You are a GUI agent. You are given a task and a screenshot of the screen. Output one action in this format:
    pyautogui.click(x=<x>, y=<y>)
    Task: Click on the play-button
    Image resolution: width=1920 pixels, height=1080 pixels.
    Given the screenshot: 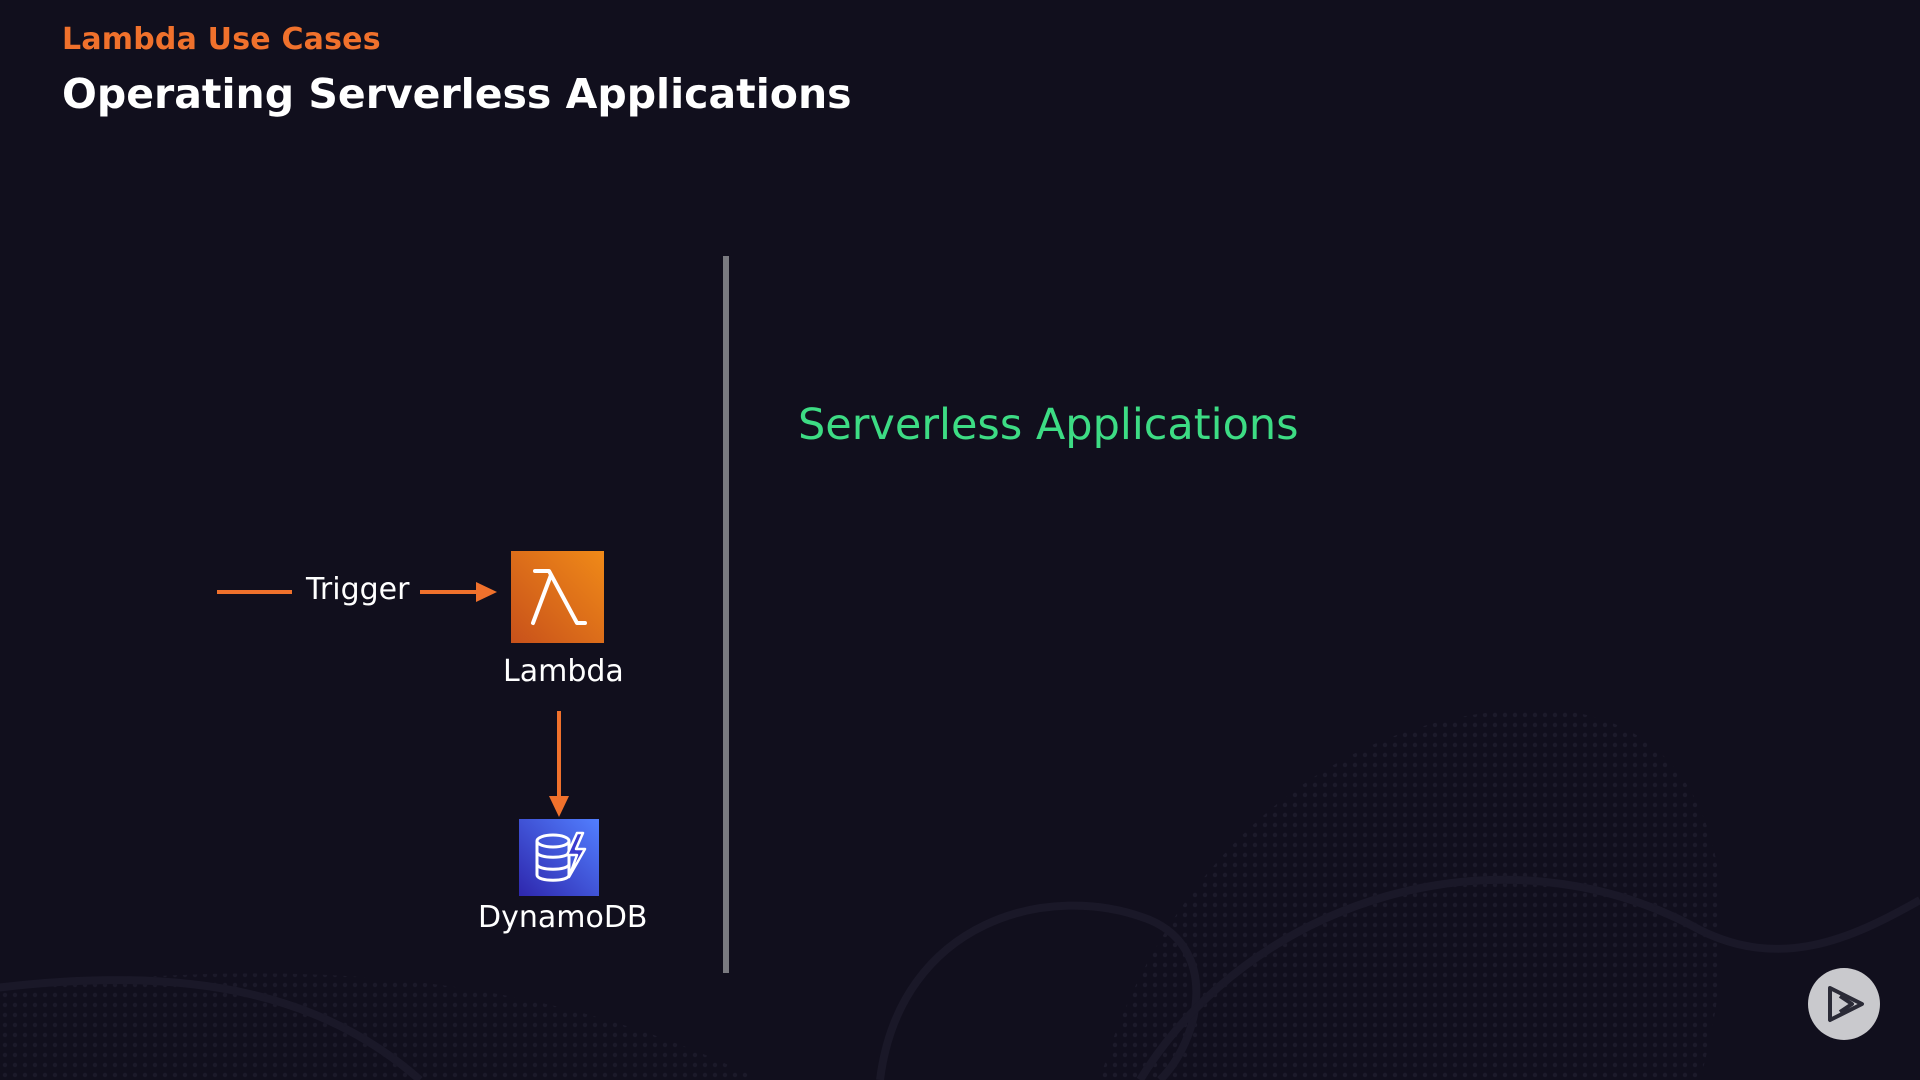 What is the action you would take?
    pyautogui.click(x=1844, y=1004)
    